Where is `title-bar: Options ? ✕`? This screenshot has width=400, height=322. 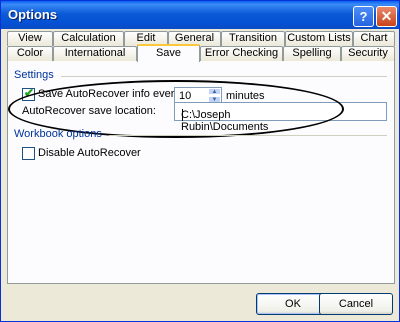
title-bar: Options ? ✕ is located at coordinates (200, 15).